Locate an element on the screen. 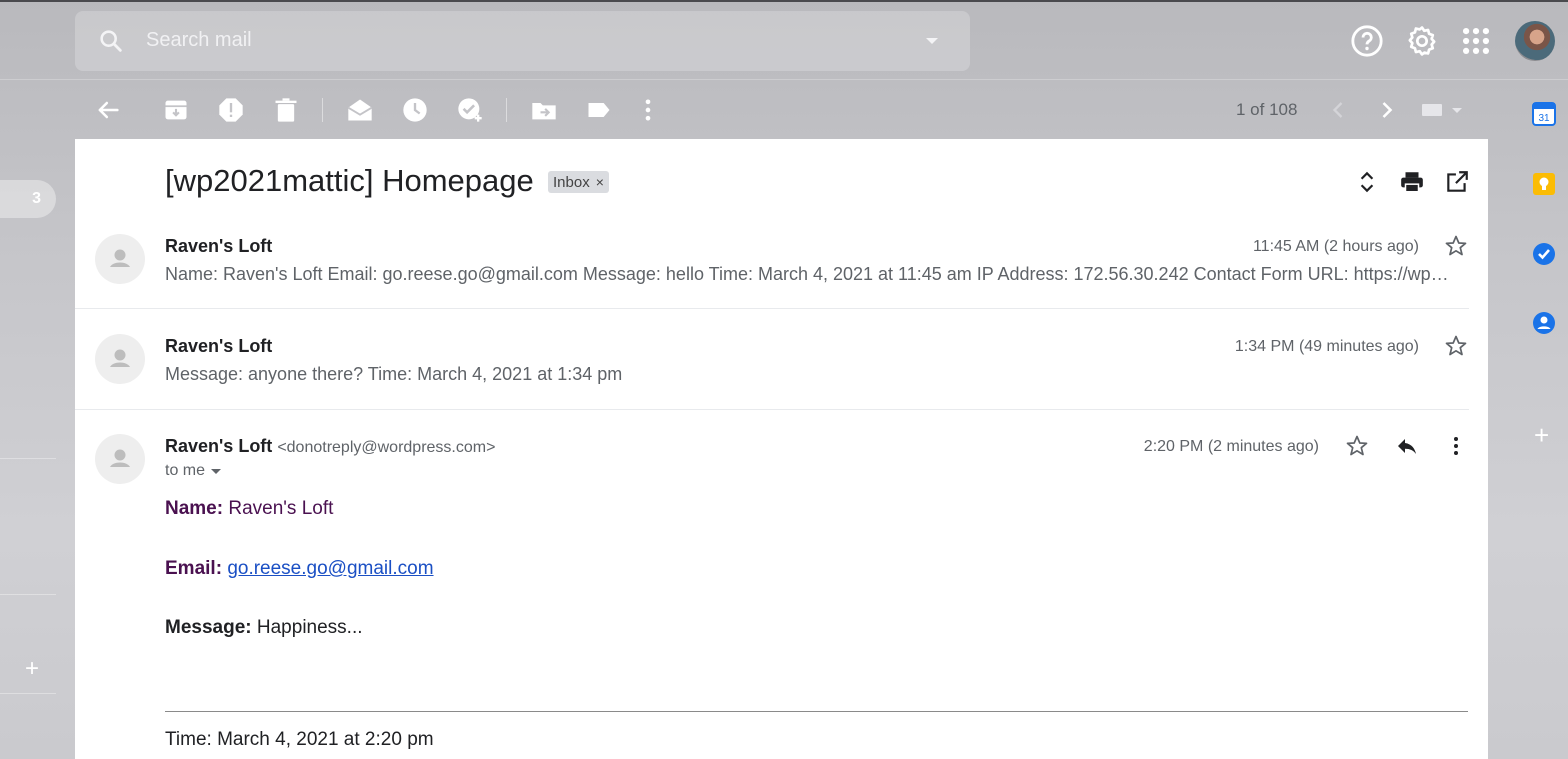 The image size is (1568, 759). move-to-icon is located at coordinates (544, 110).